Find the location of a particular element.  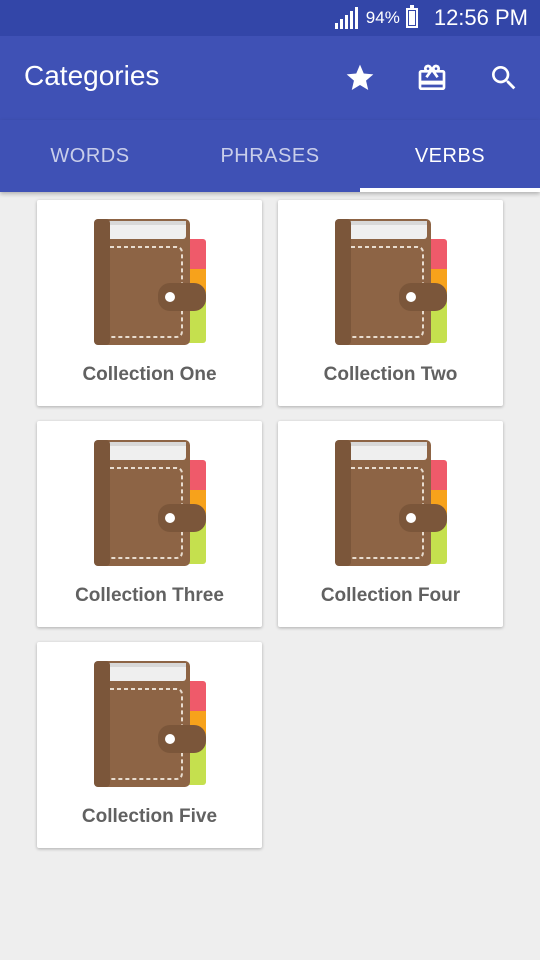

collection-label: Collection Two is located at coordinates (390, 374).